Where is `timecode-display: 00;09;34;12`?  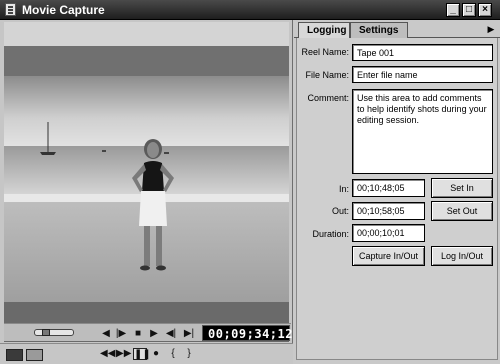 timecode-display: 00;09;34;12 is located at coordinates (247, 333).